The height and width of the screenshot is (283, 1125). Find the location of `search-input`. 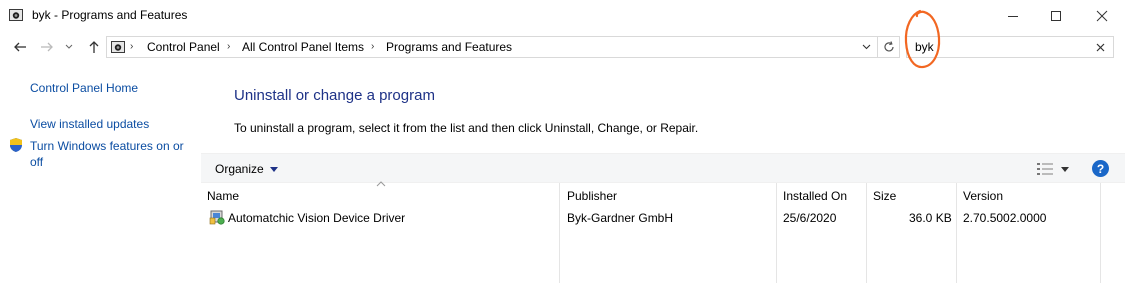

search-input is located at coordinates (1000, 47).